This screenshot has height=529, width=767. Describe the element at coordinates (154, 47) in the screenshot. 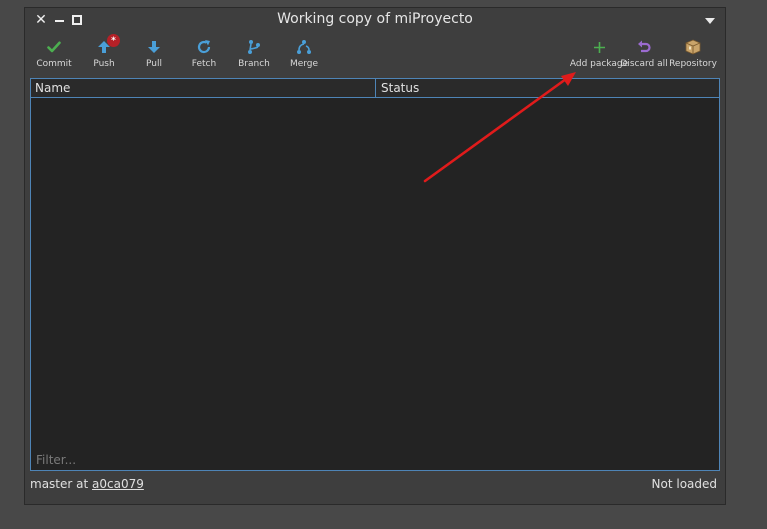

I see `arrow-down-icon` at that location.